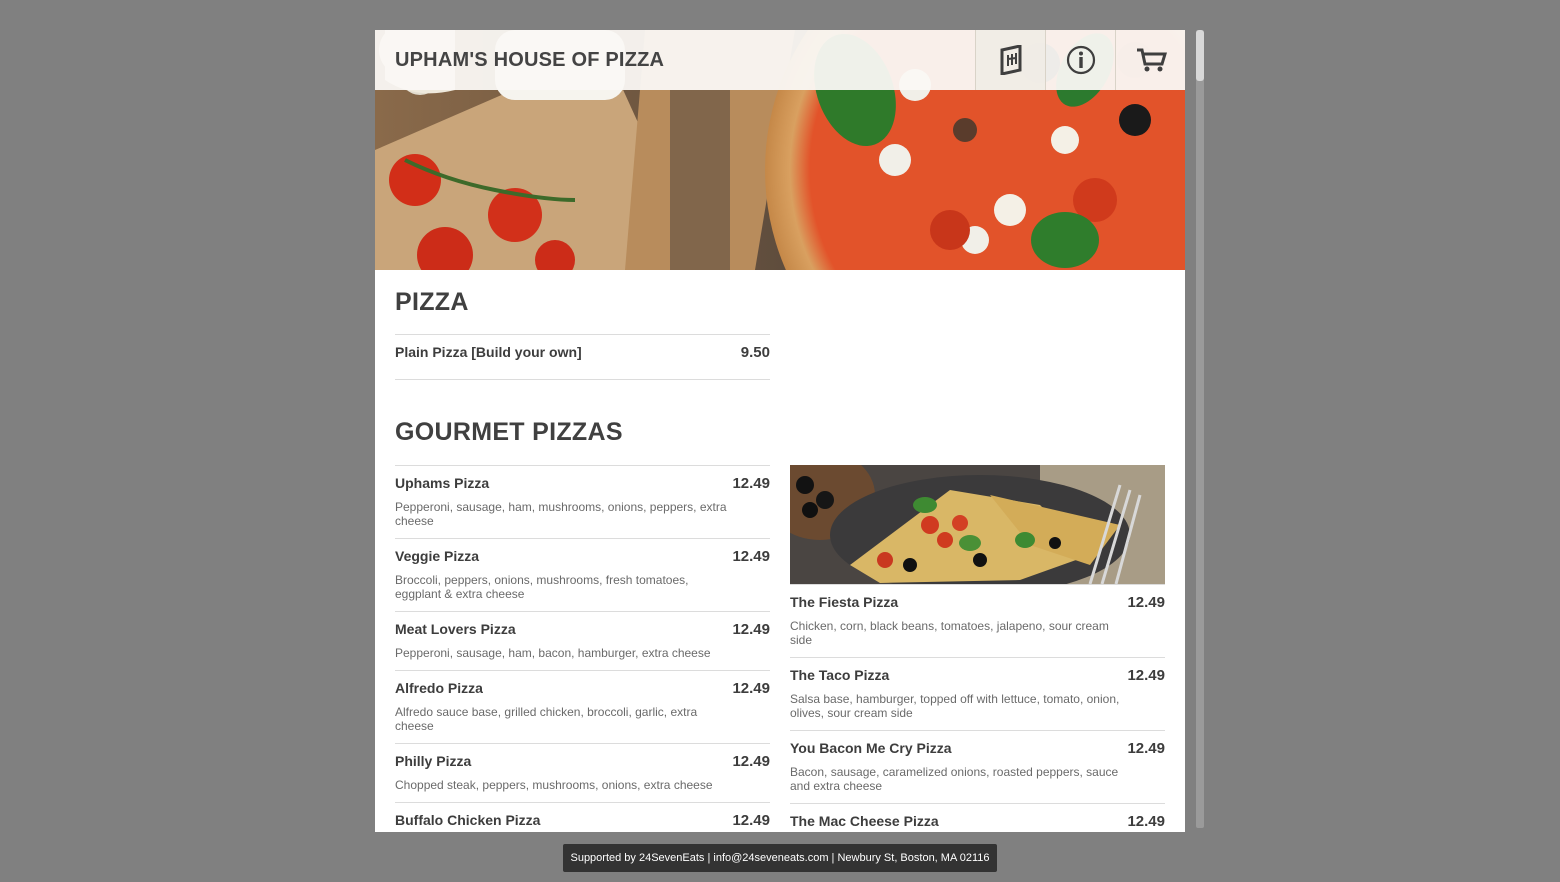  I want to click on menu-item-name: Uphams Pizza, so click(442, 483).